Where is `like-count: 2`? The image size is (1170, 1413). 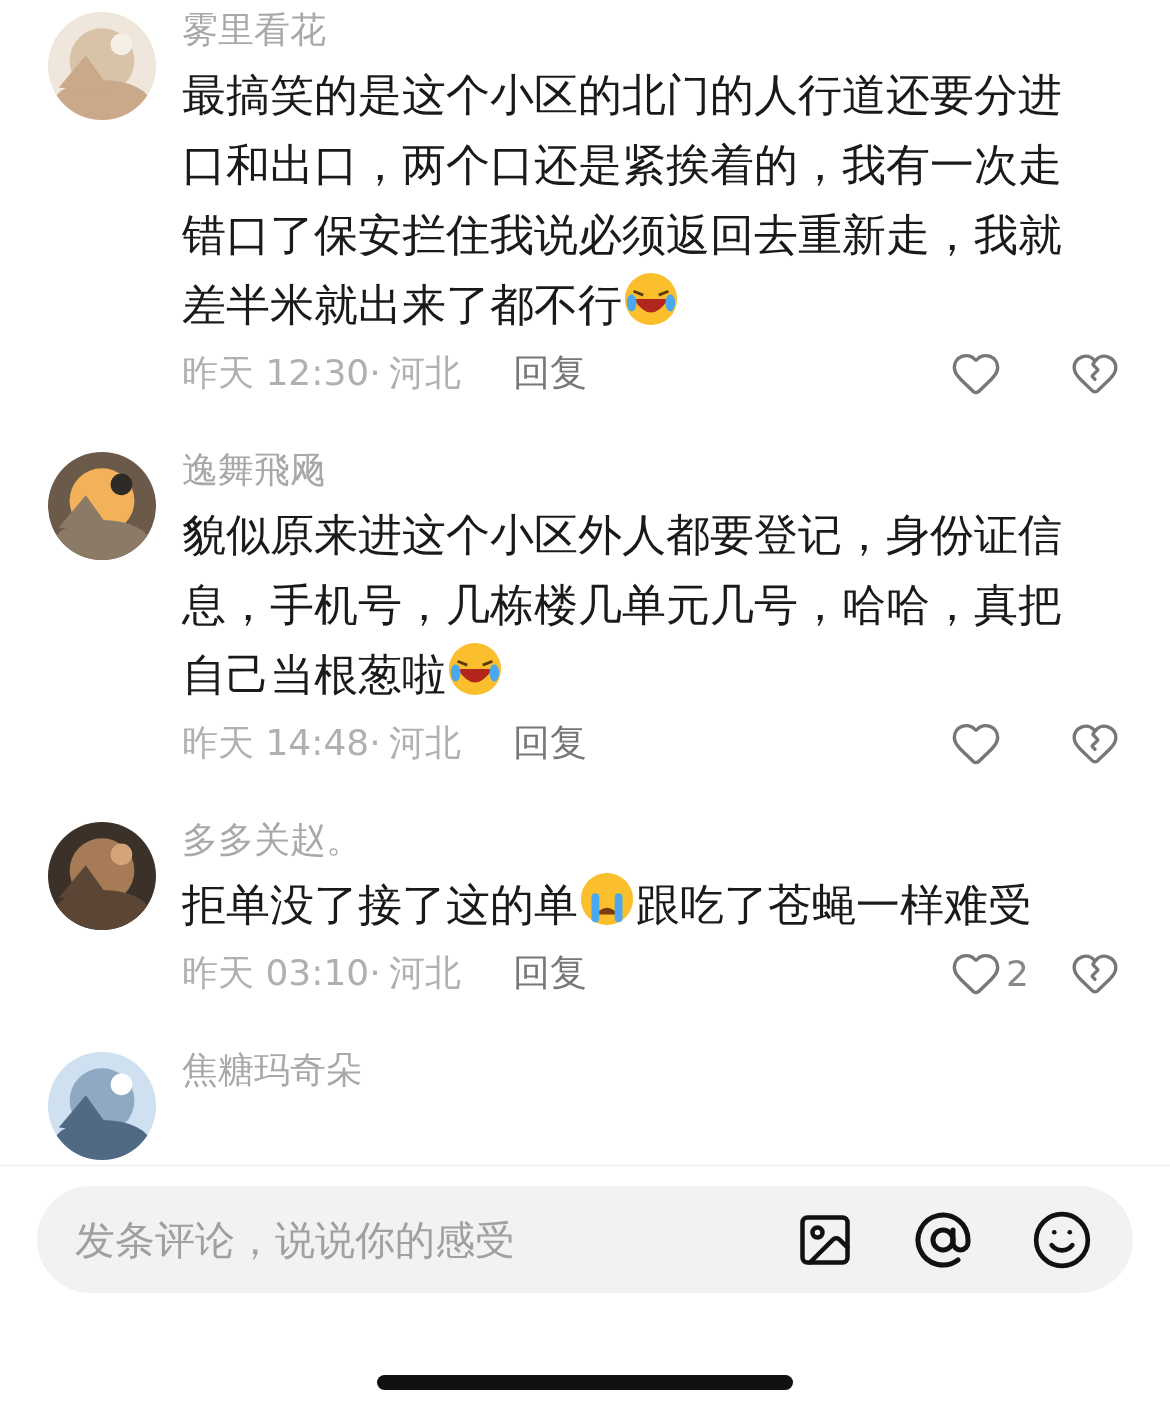
like-count: 2 is located at coordinates (1017, 973).